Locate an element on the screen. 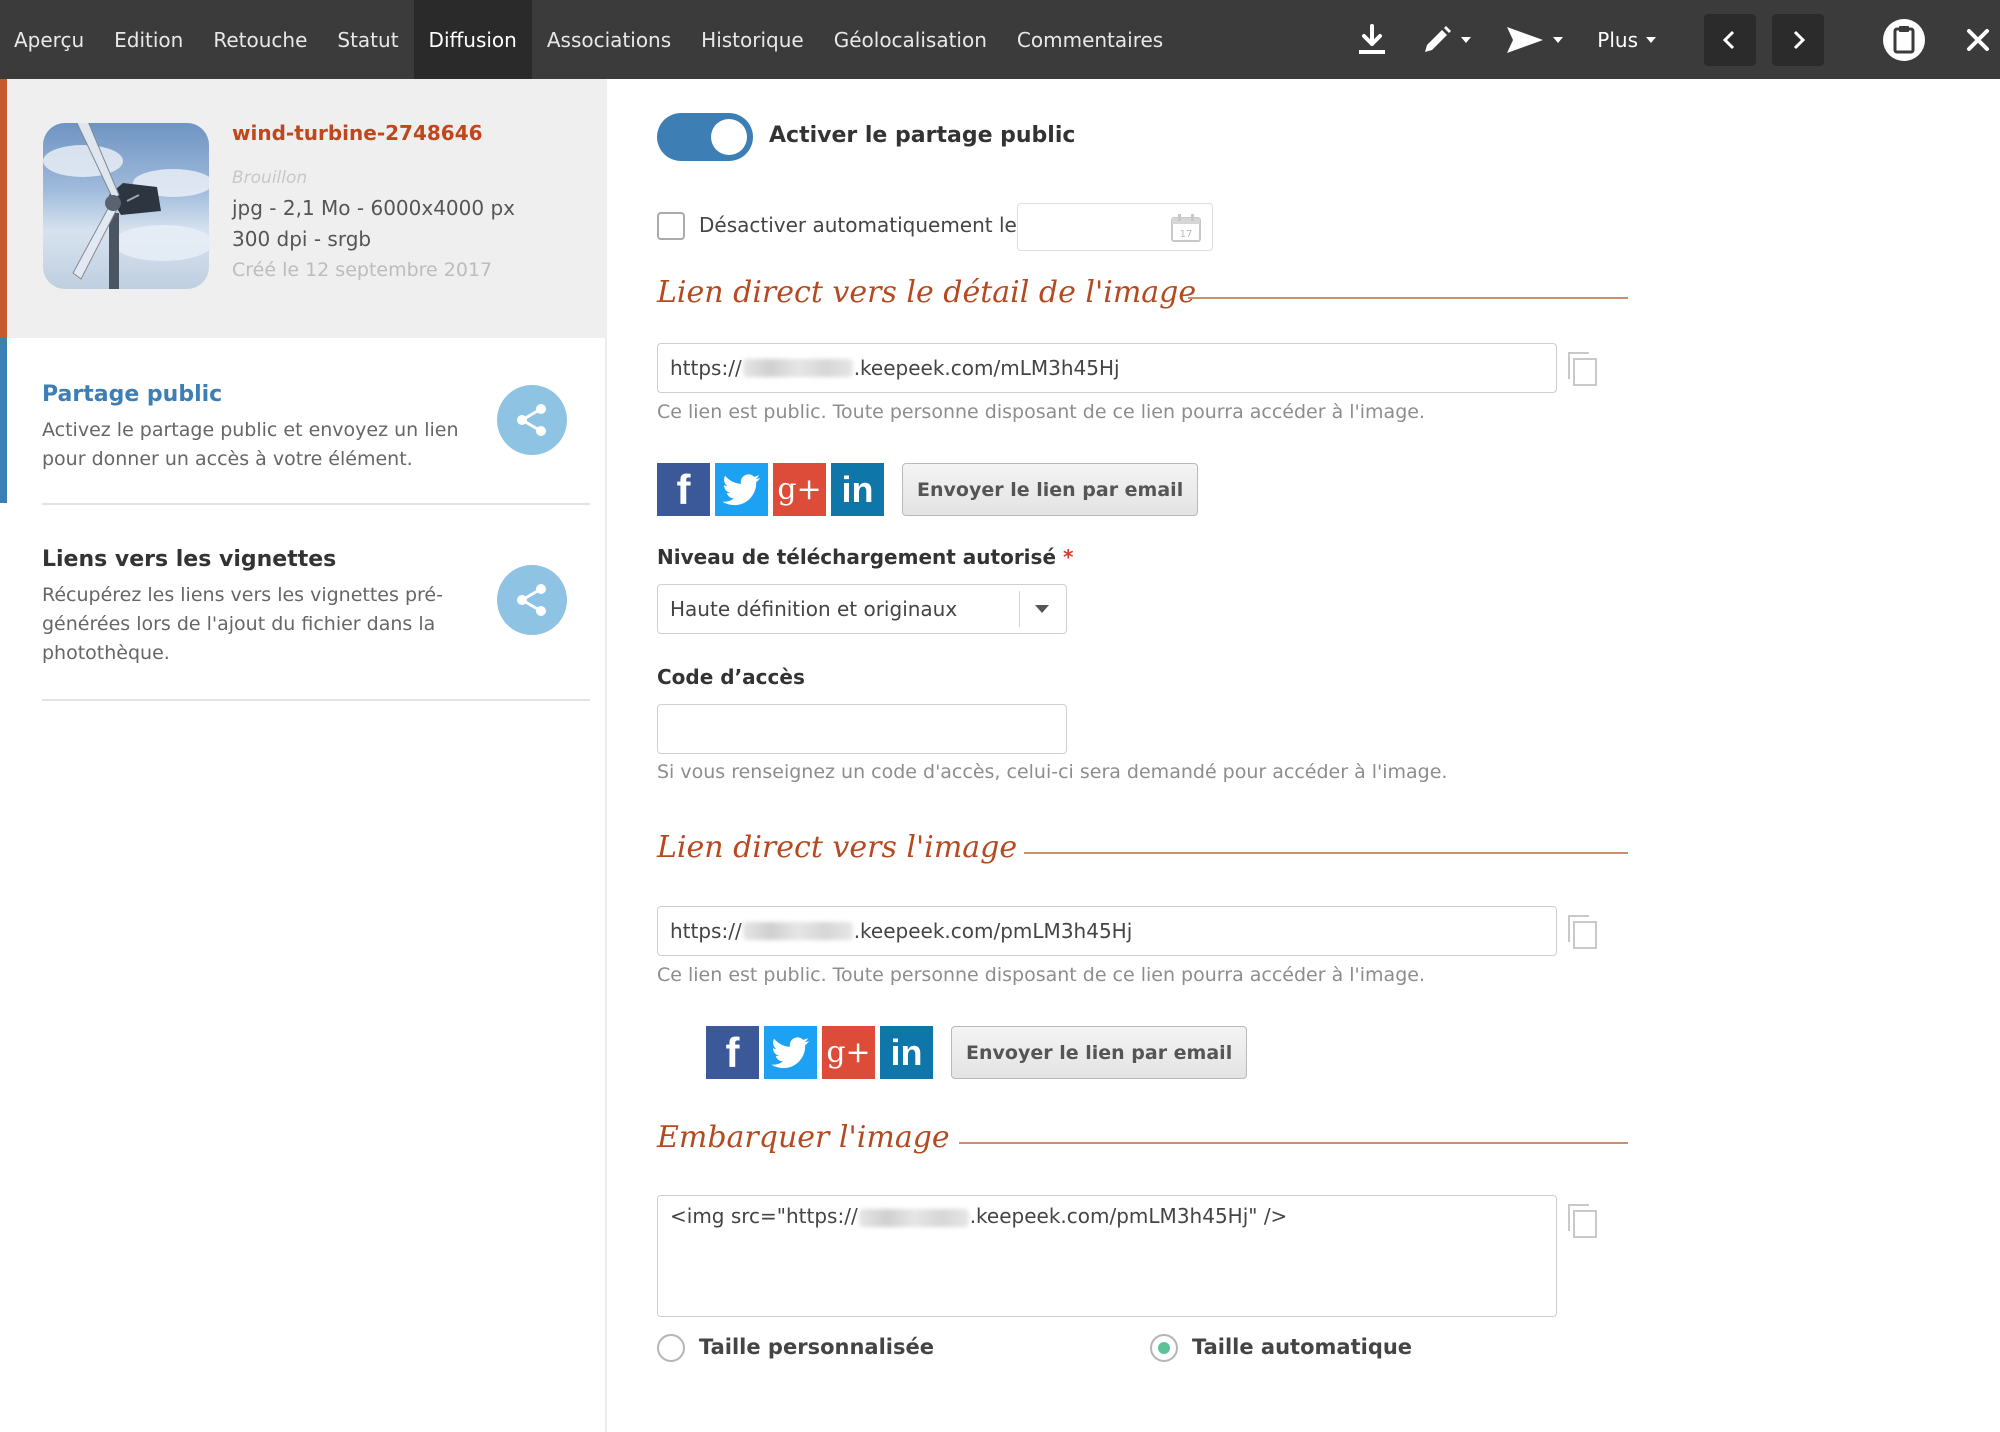  auto-disable-label: Désactiver automatiquement le is located at coordinates (858, 225).